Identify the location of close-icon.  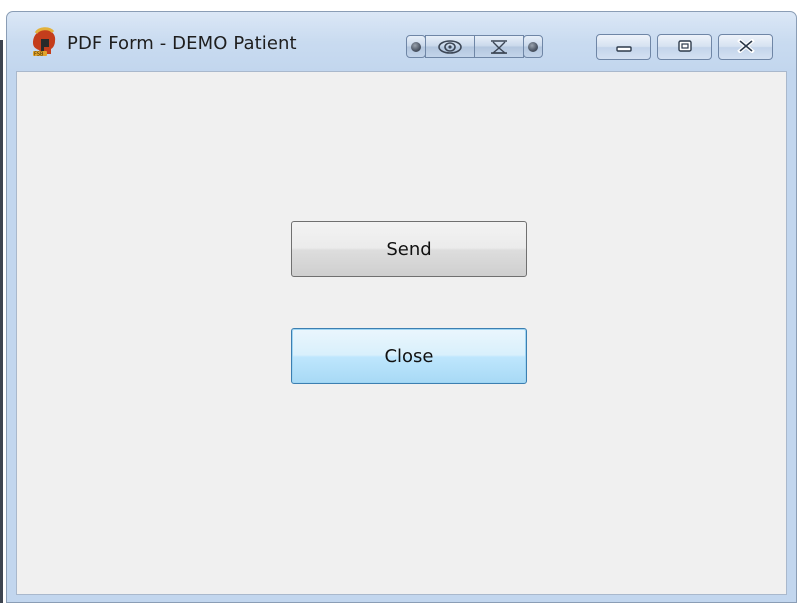
(746, 47).